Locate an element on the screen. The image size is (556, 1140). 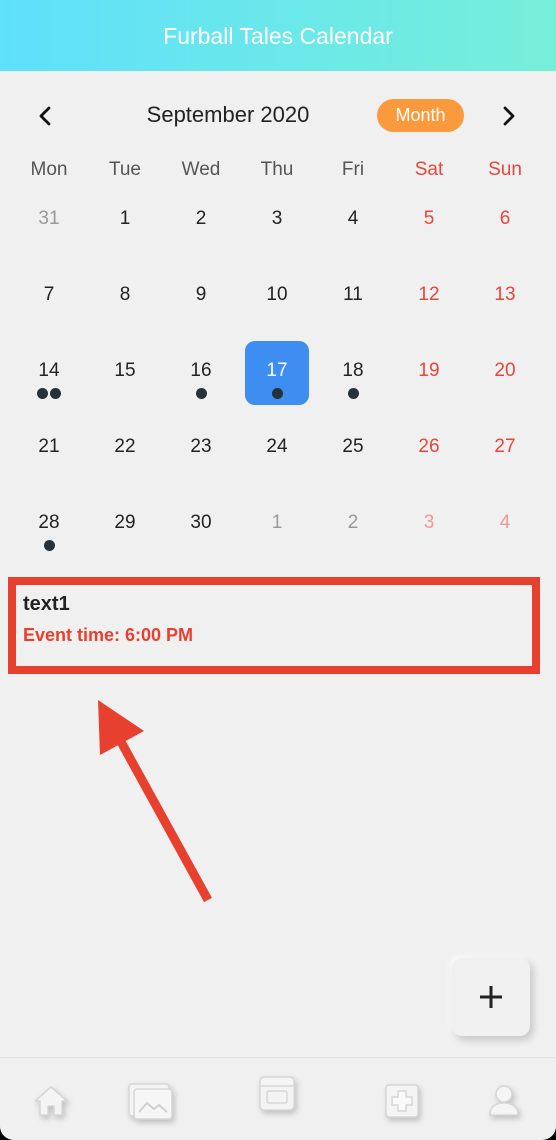
day-number: 15 is located at coordinates (125, 370).